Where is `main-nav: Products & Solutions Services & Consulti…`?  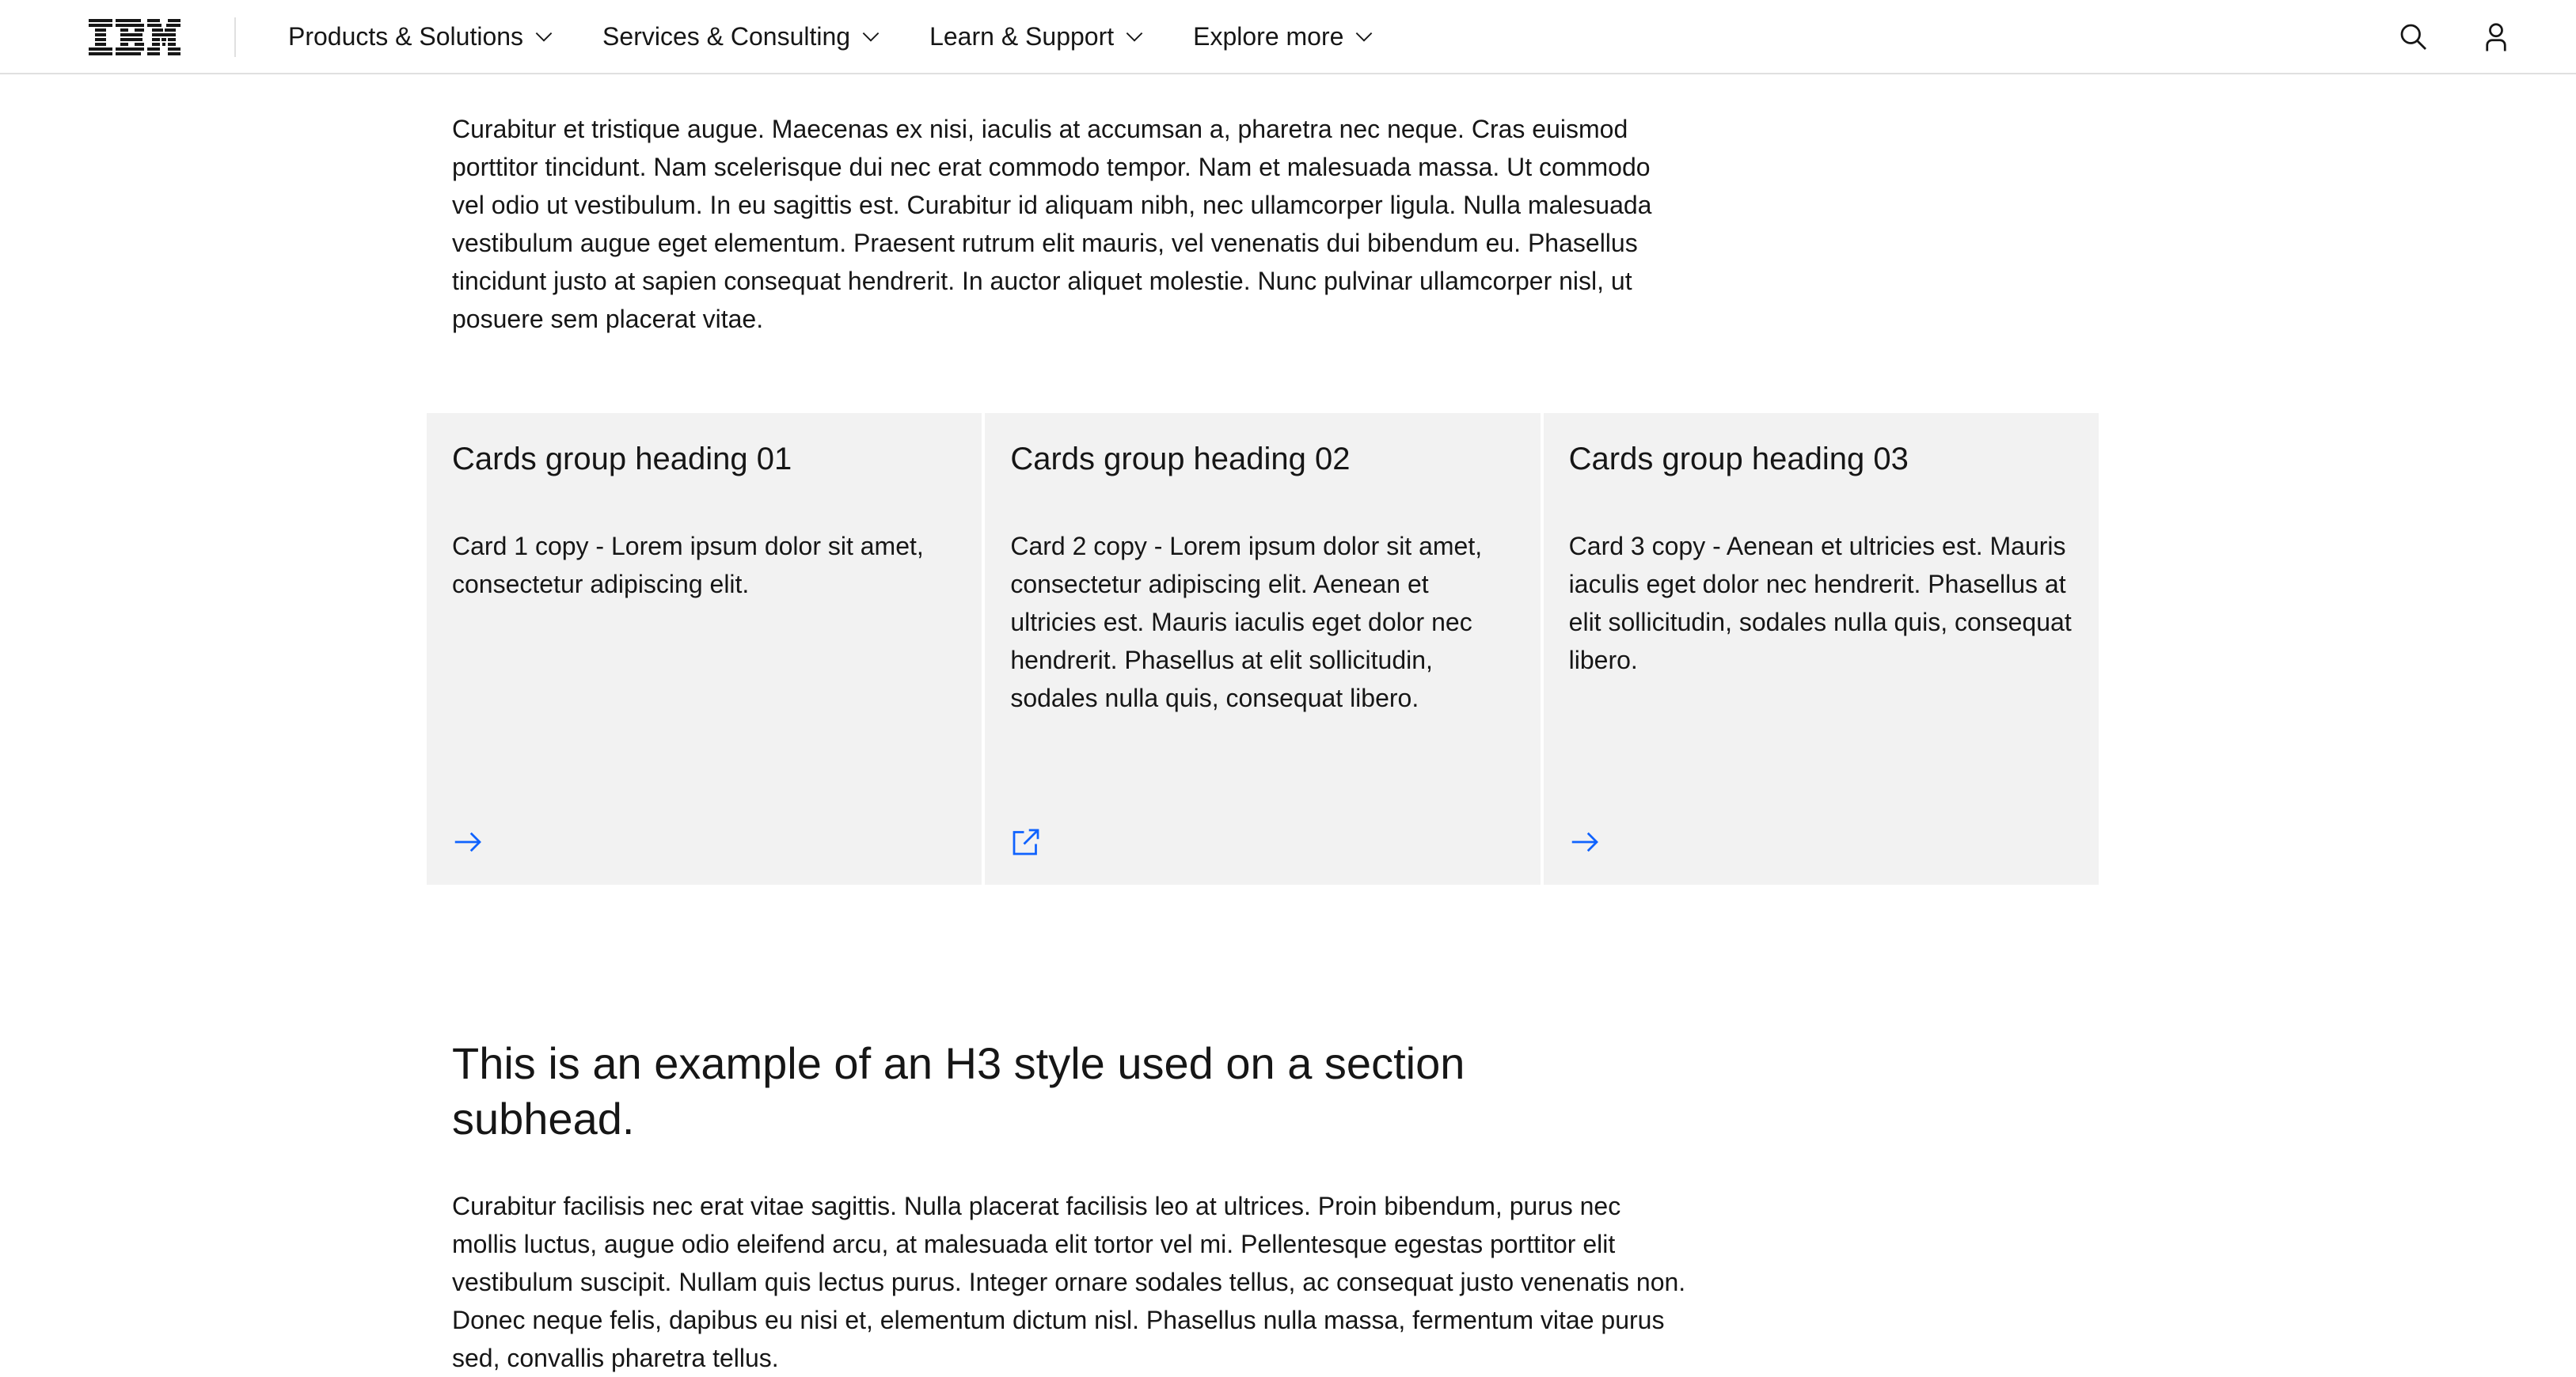 main-nav: Products & Solutions Services & Consulti… is located at coordinates (831, 36).